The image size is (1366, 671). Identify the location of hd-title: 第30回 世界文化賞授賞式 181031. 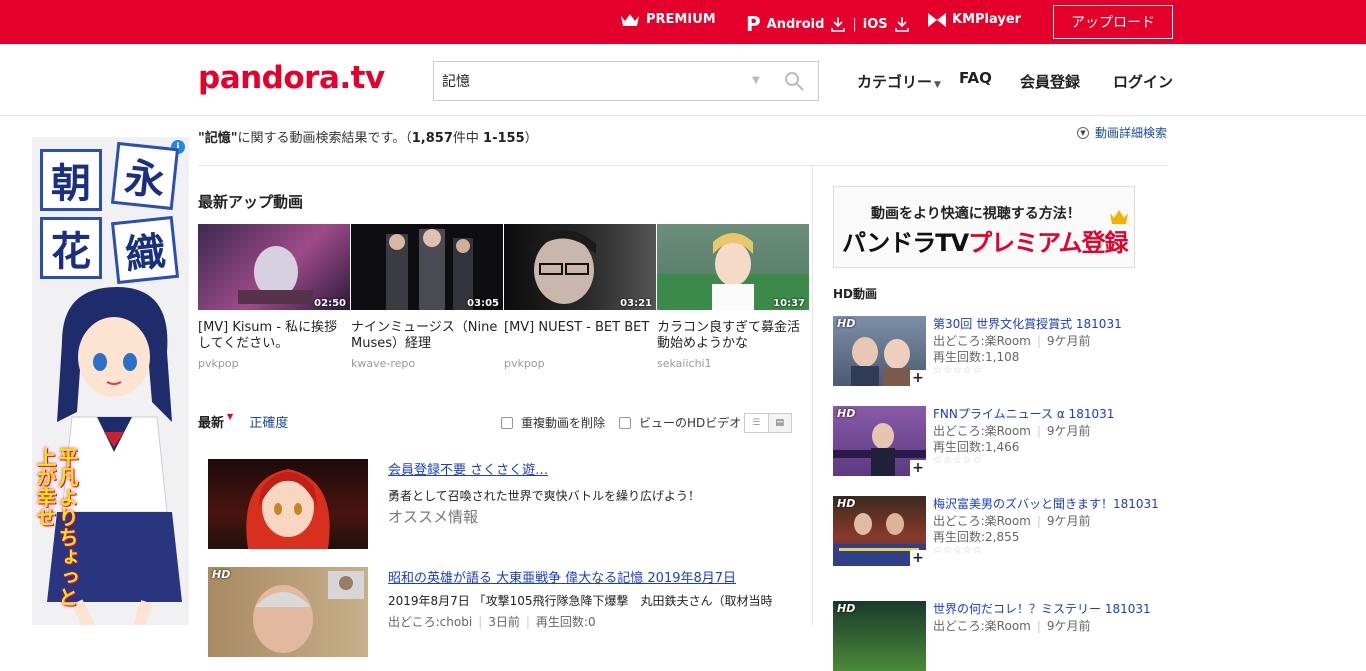
(1027, 324).